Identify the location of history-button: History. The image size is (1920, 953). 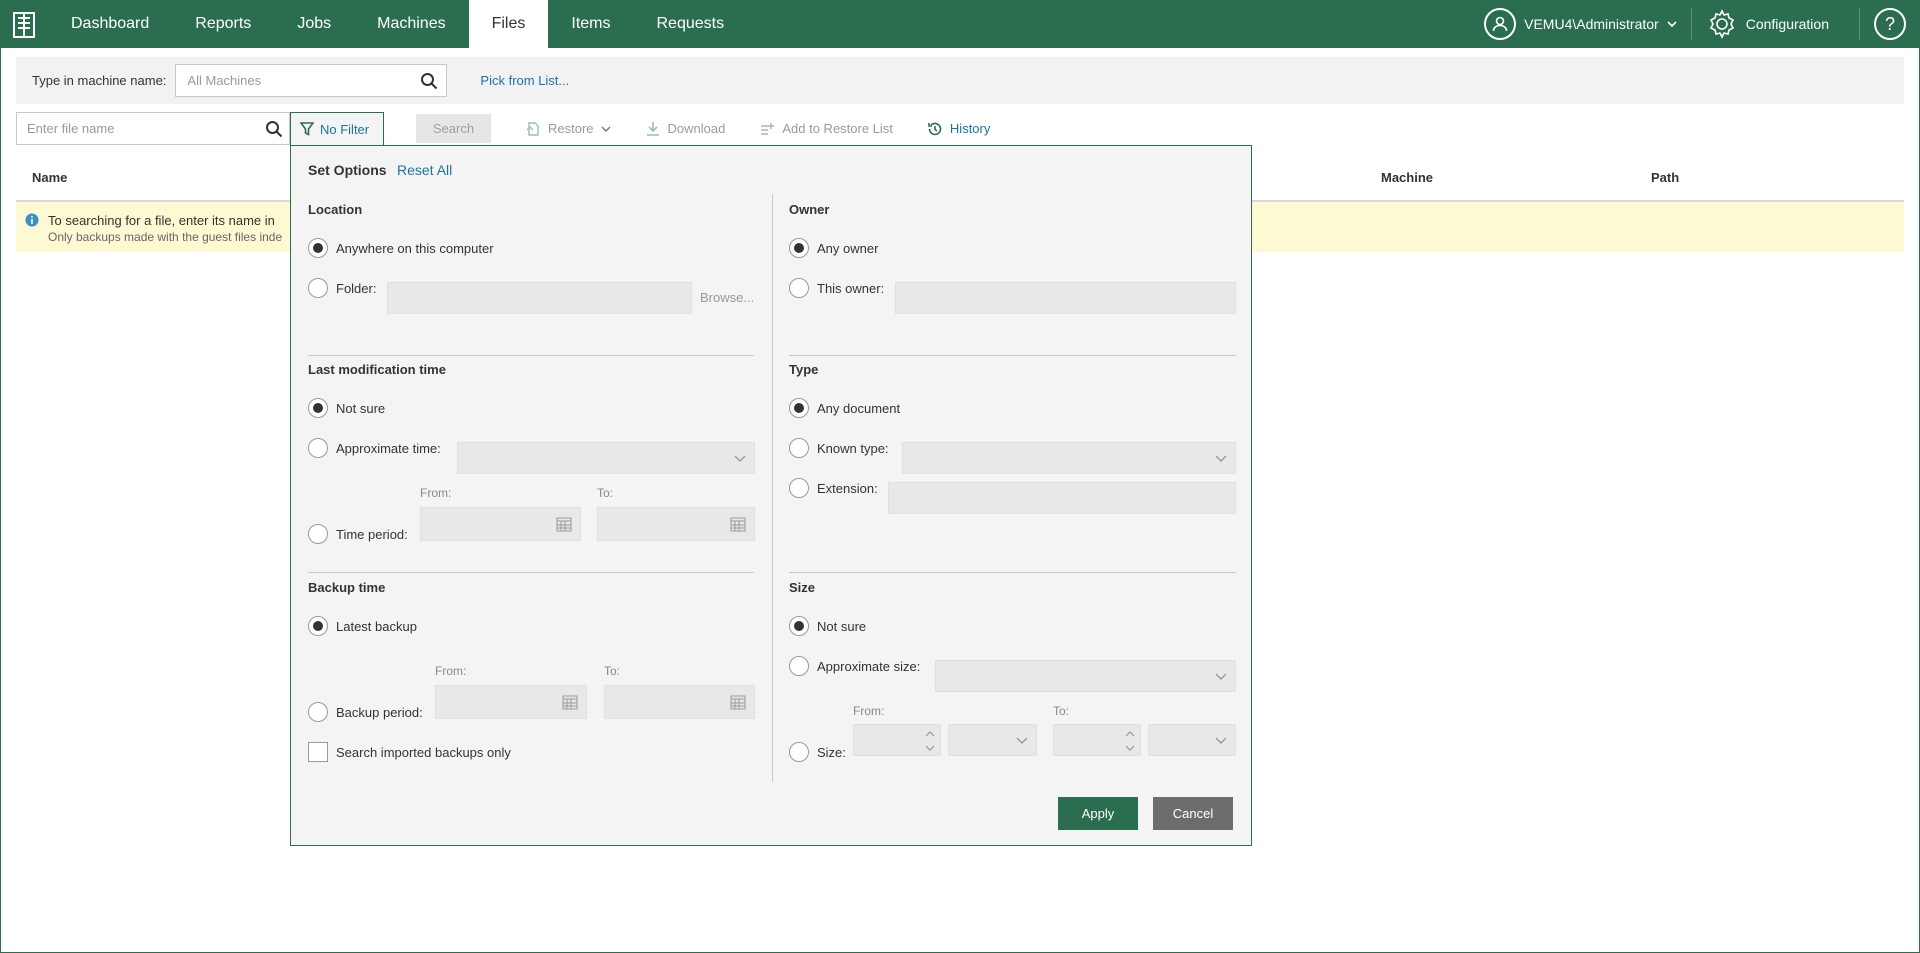
(958, 129).